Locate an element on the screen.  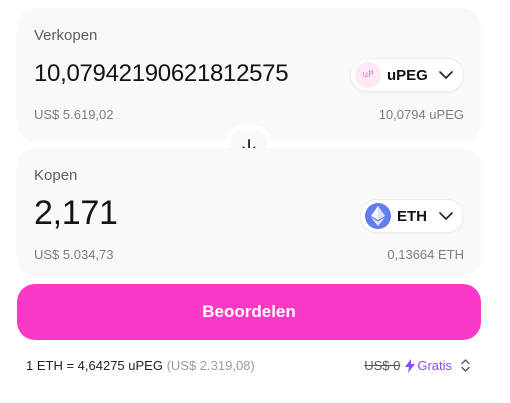
review-button: Beoordelen is located at coordinates (249, 312).